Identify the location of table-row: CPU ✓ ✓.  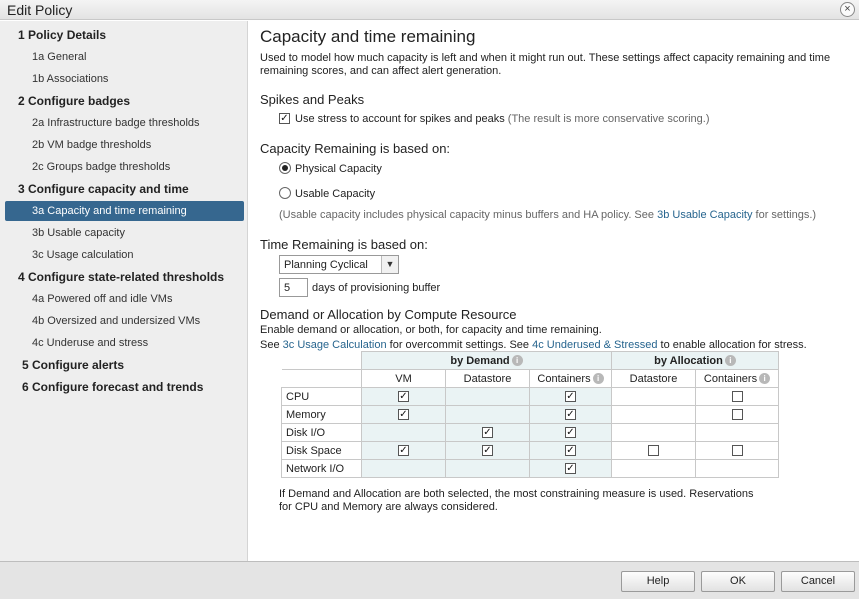
(530, 396).